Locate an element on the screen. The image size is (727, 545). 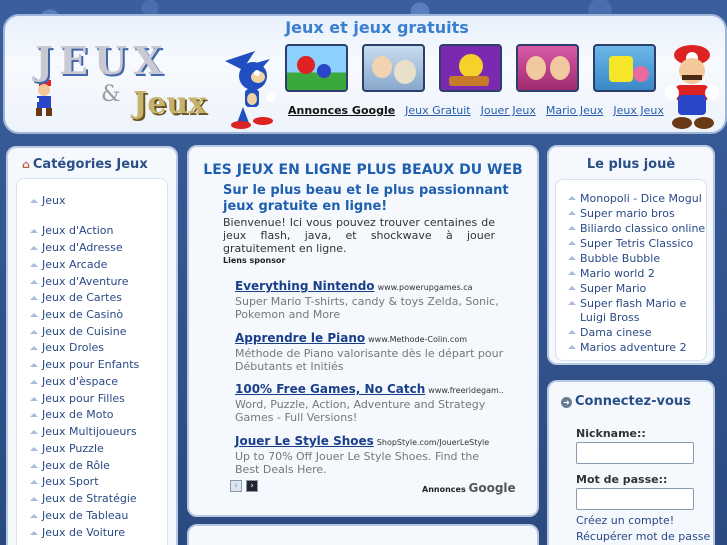
nav-jeux-jeux: Jeux Jeux is located at coordinates (638, 110).